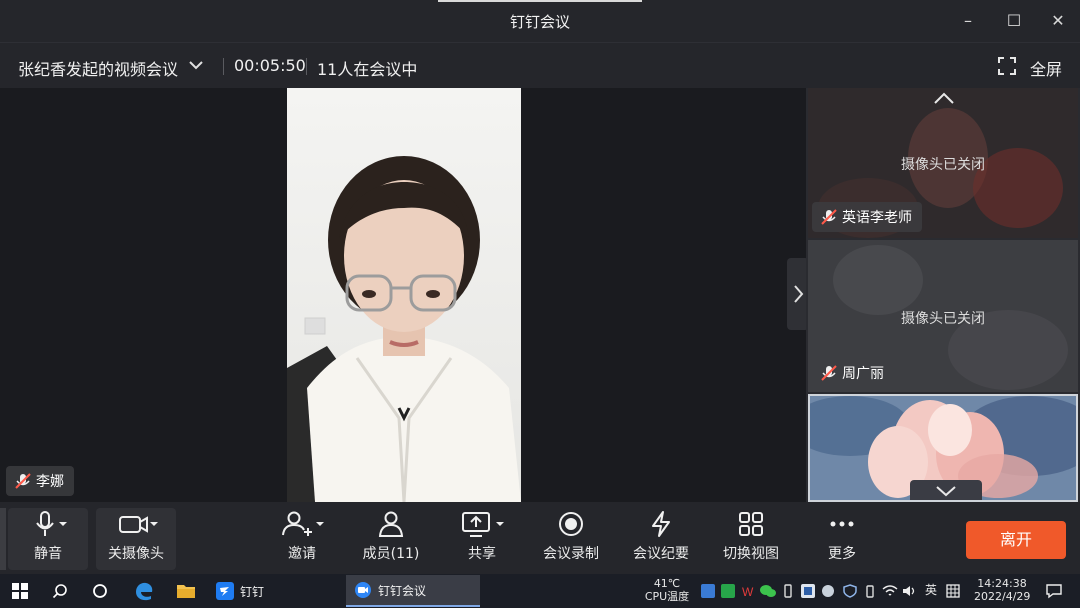  What do you see at coordinates (363, 590) in the screenshot?
I see `meeting-app-icon` at bounding box center [363, 590].